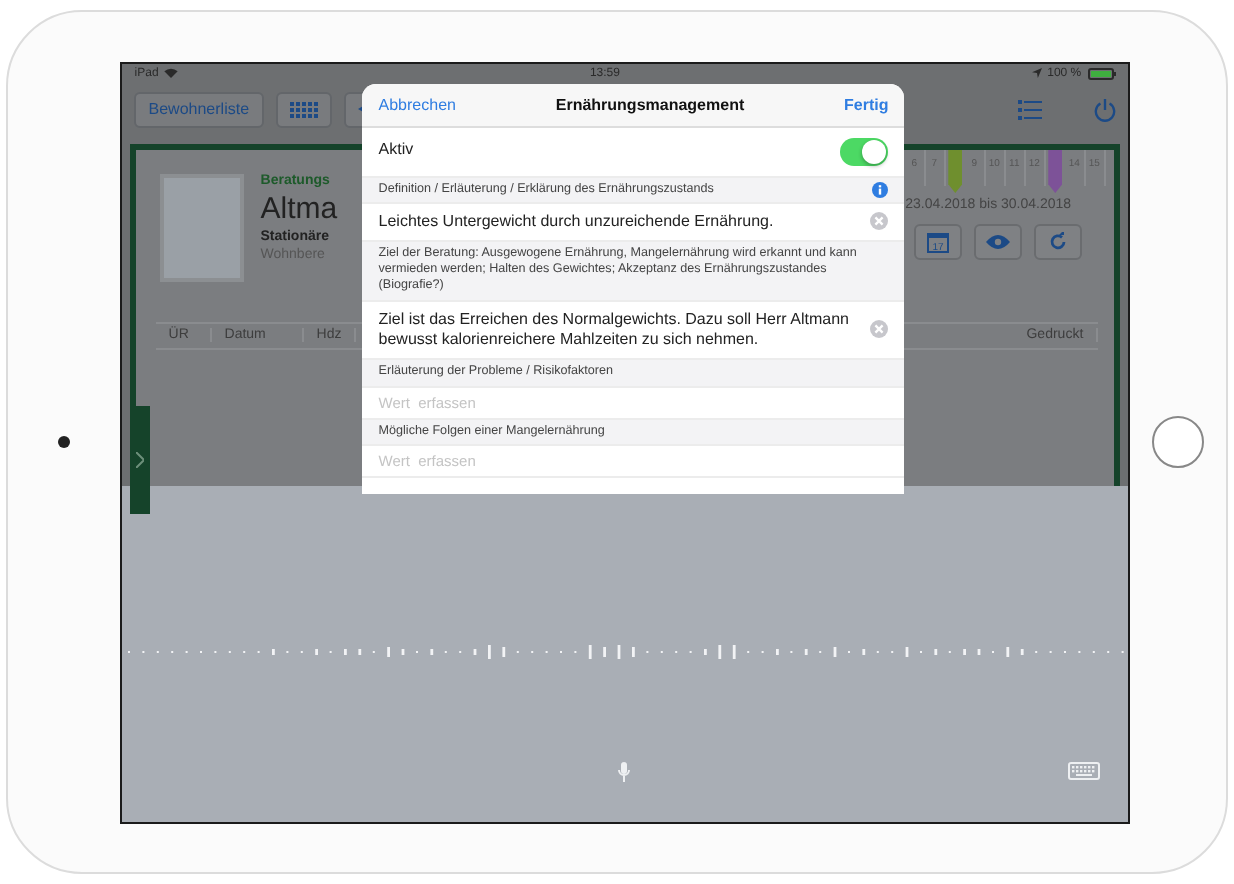  Describe the element at coordinates (299, 208) in the screenshot. I see `resident-name: Altma` at that location.